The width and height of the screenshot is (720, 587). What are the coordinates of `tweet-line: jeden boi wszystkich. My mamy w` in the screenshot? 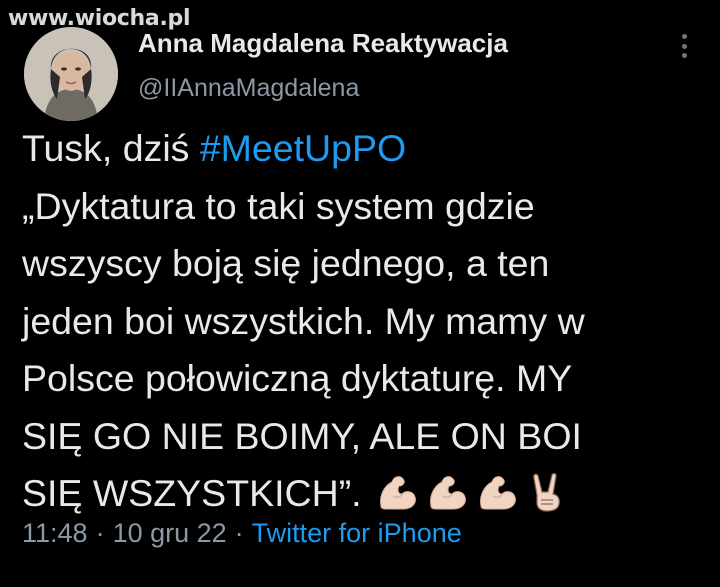 It's located at (303, 320).